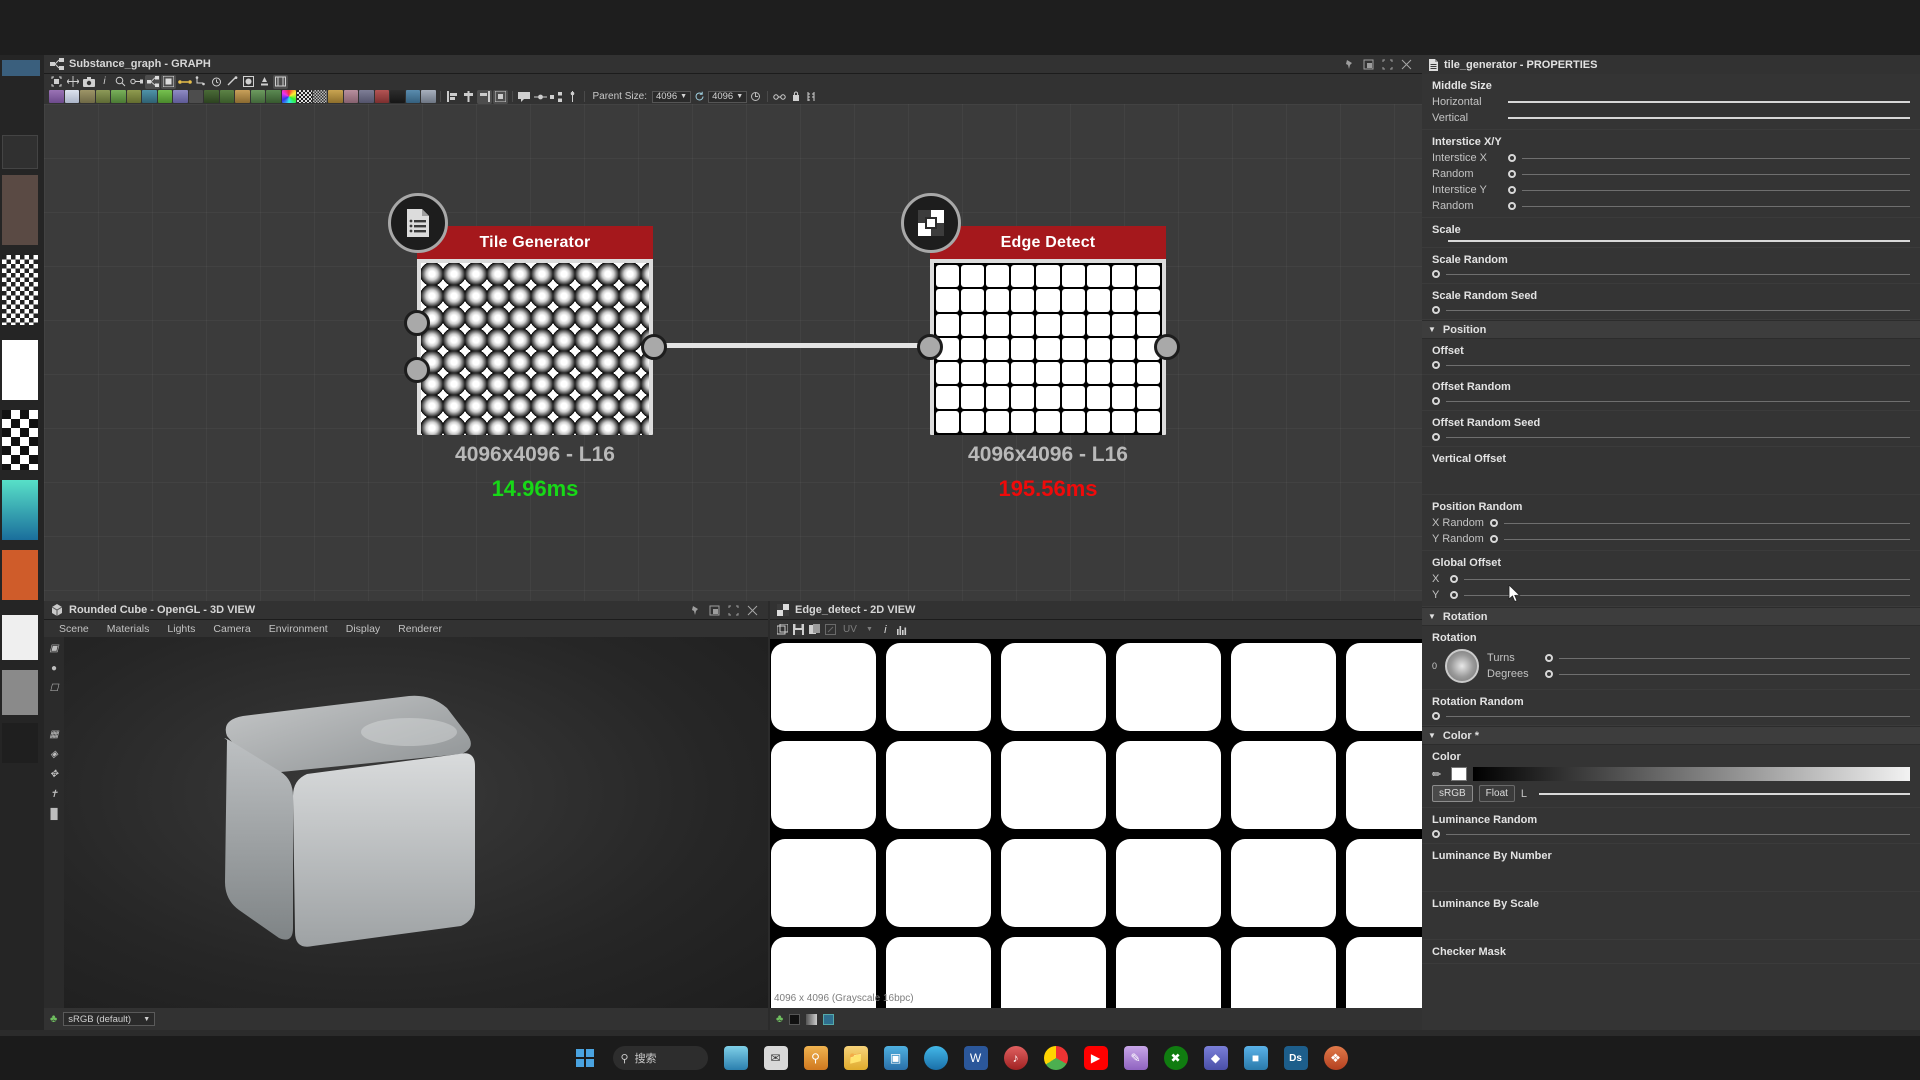 Image resolution: width=1920 pixels, height=1080 pixels. Describe the element at coordinates (273, 96) in the screenshot. I see `warp-node-icon` at that location.